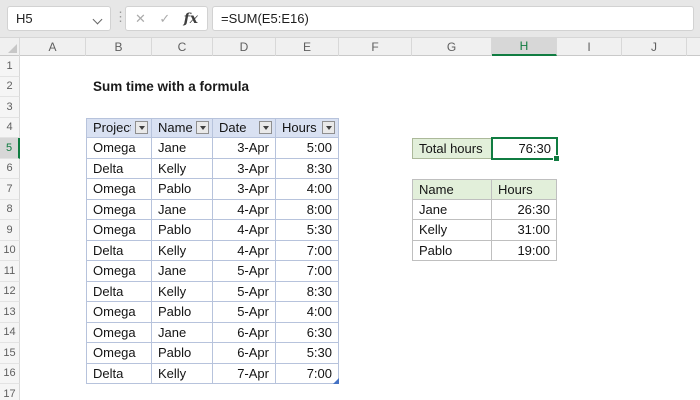  What do you see at coordinates (182, 189) in the screenshot?
I see `cell-C7: Pablo` at bounding box center [182, 189].